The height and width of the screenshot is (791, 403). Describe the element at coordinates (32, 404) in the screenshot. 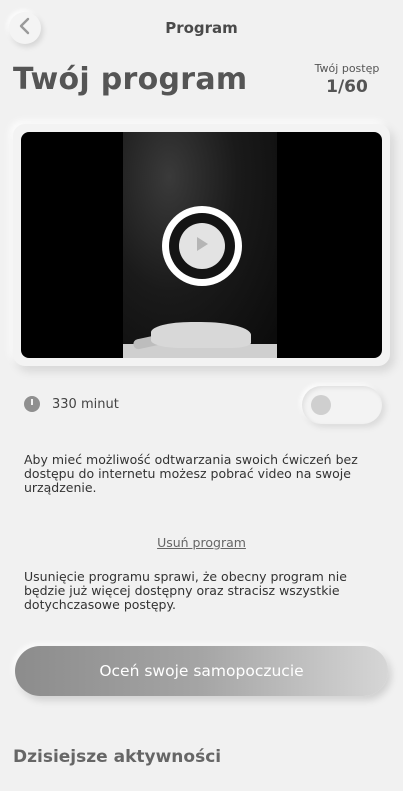

I see `clock-icon` at that location.